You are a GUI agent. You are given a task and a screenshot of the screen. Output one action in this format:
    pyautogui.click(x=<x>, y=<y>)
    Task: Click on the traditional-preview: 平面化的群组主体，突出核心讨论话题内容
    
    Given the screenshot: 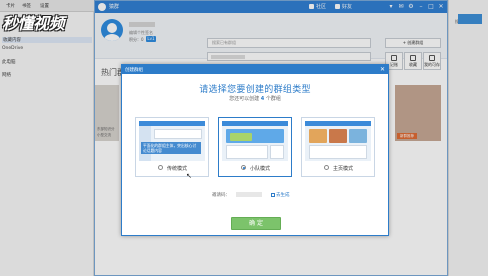 What is the action you would take?
    pyautogui.click(x=172, y=141)
    